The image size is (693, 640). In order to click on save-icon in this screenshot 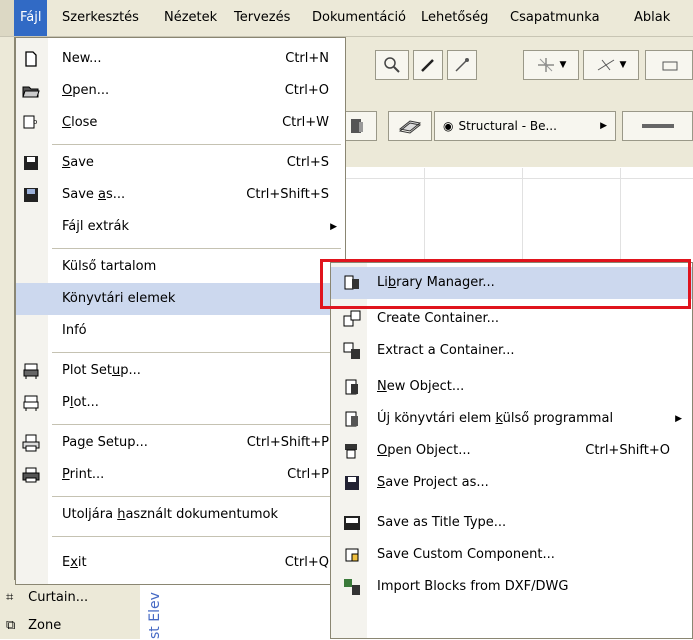, I will do `click(31, 163)`.